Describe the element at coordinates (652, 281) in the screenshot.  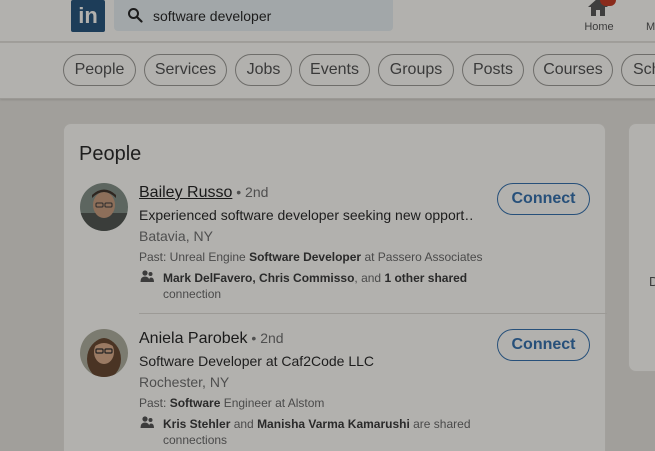
I see `side-panel-text: D` at that location.